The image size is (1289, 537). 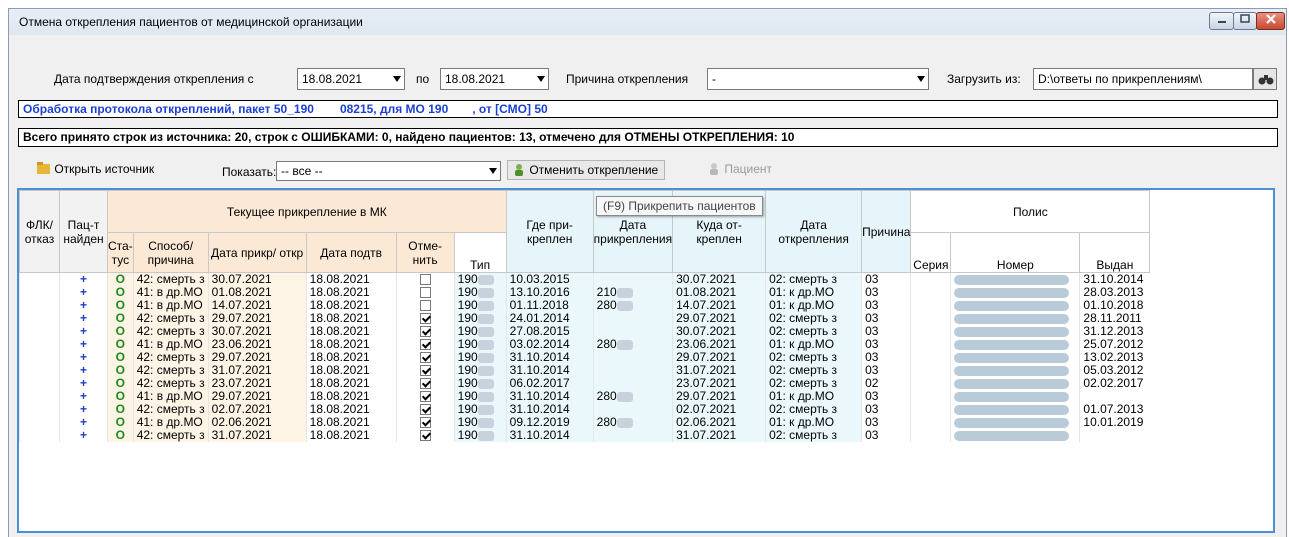 What do you see at coordinates (388, 171) in the screenshot?
I see `show-filter-select: -- все --` at bounding box center [388, 171].